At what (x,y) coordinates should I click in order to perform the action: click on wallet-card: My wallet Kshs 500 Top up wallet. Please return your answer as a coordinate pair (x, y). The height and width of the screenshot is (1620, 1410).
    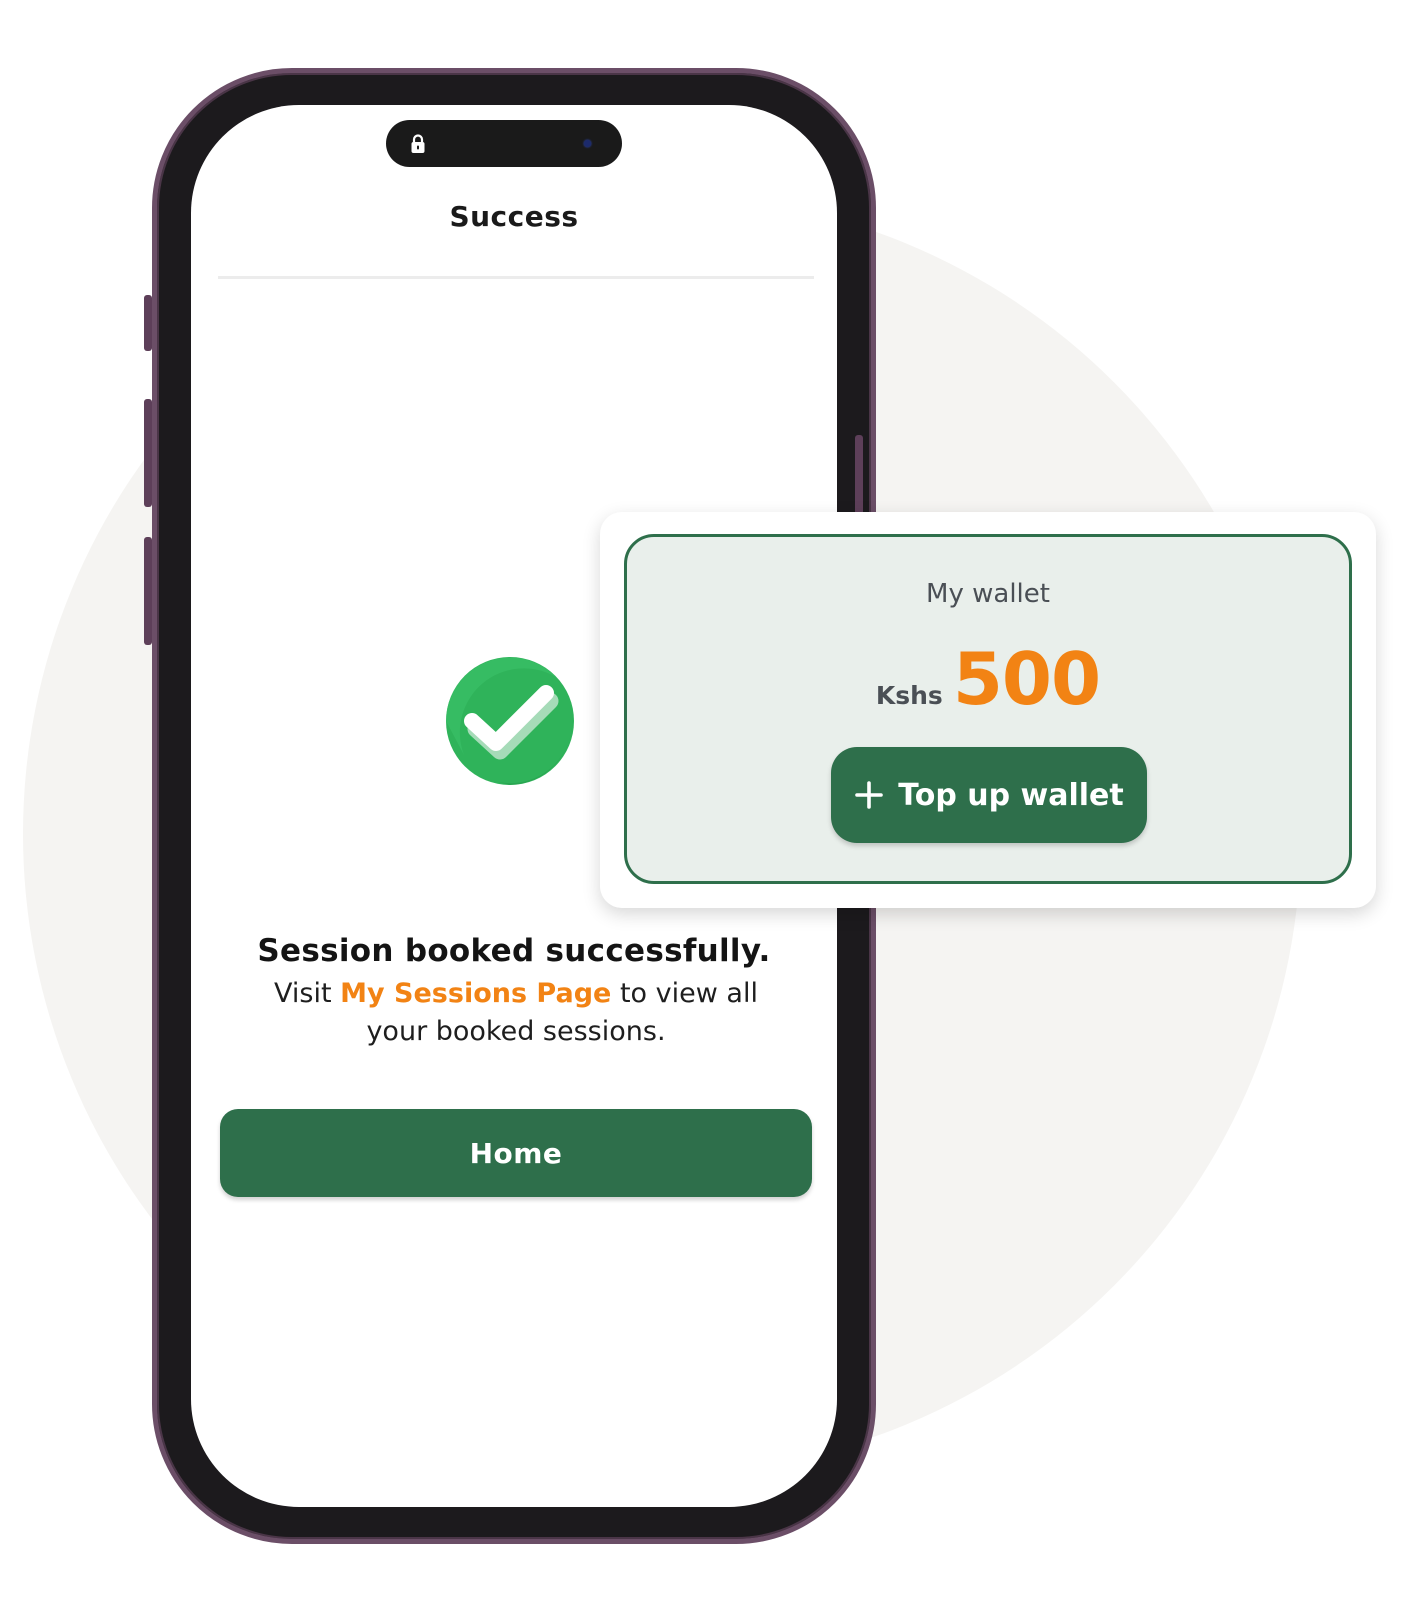
    Looking at the image, I should click on (988, 710).